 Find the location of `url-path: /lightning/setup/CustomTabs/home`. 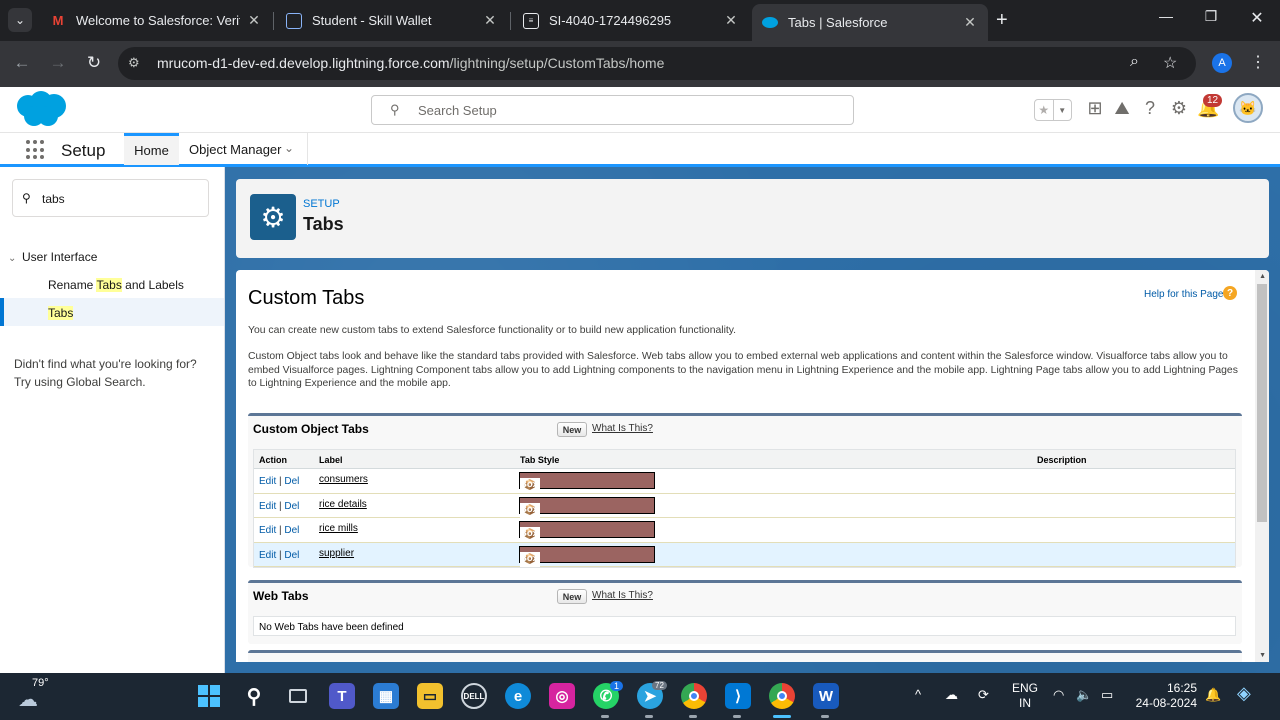

url-path: /lightning/setup/CustomTabs/home is located at coordinates (557, 63).